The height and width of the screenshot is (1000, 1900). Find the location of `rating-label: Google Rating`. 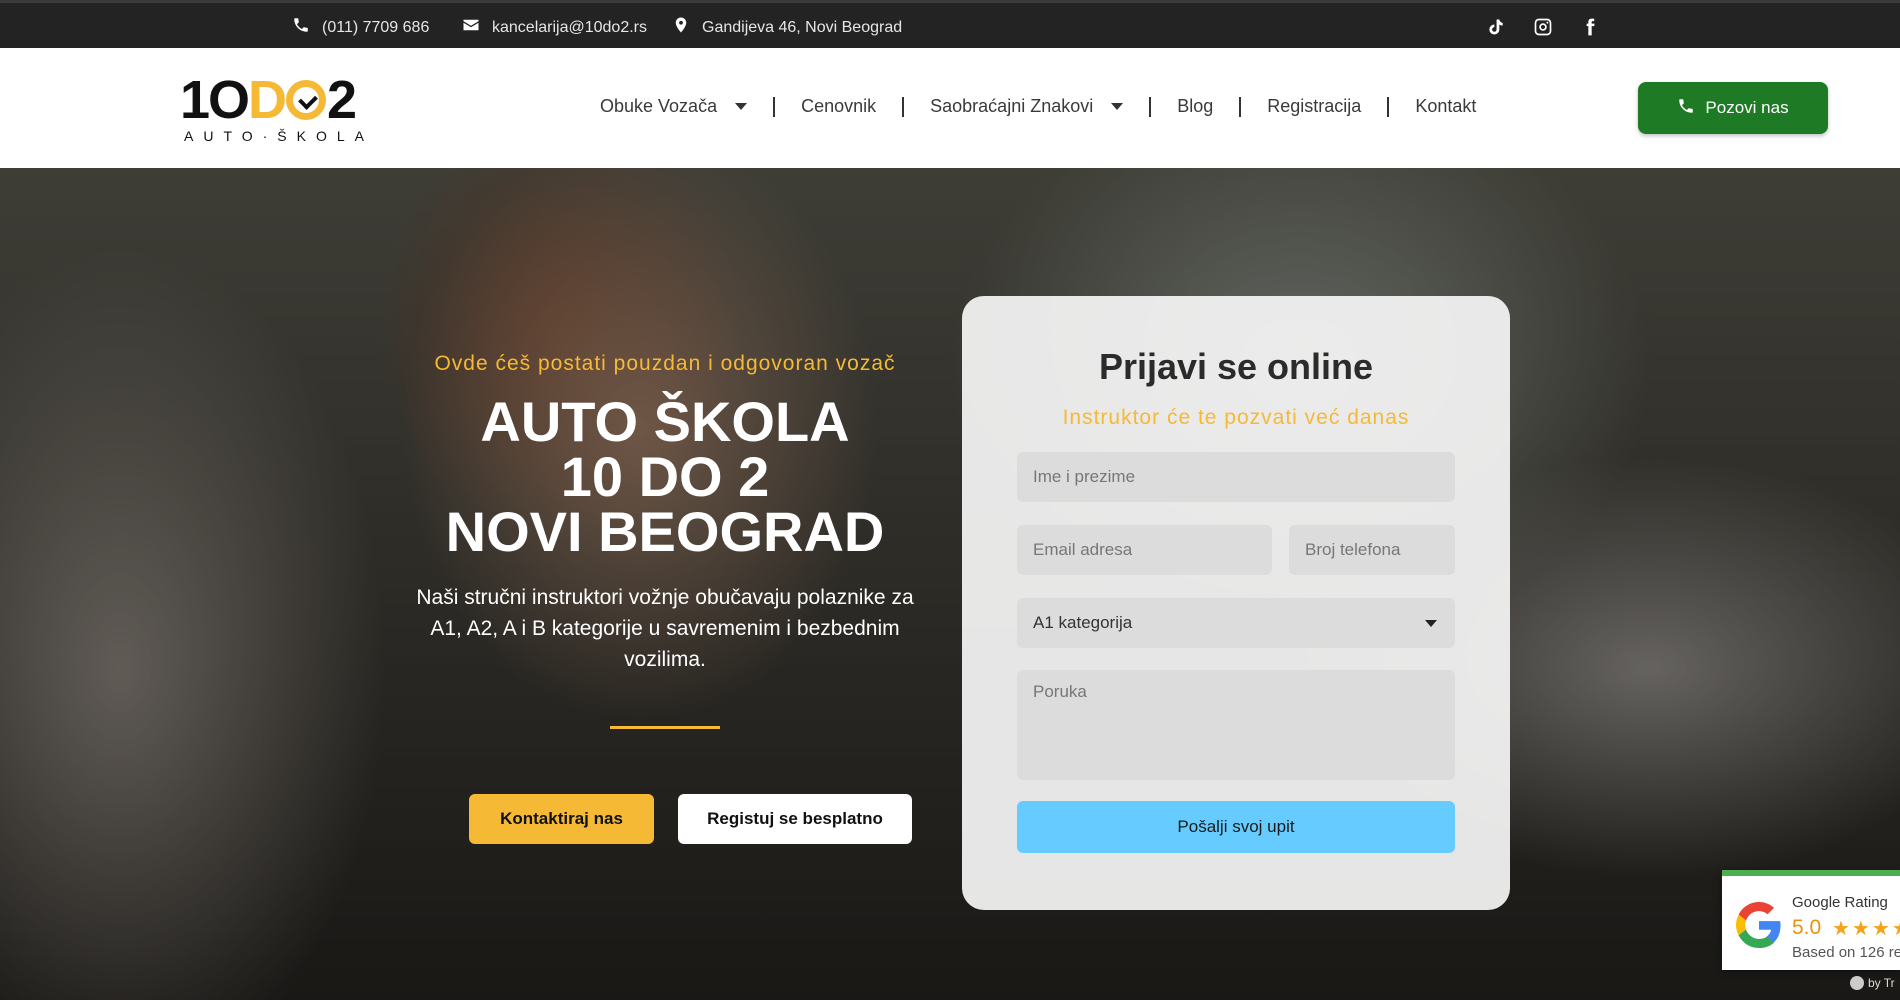

rating-label: Google Rating is located at coordinates (1840, 902).